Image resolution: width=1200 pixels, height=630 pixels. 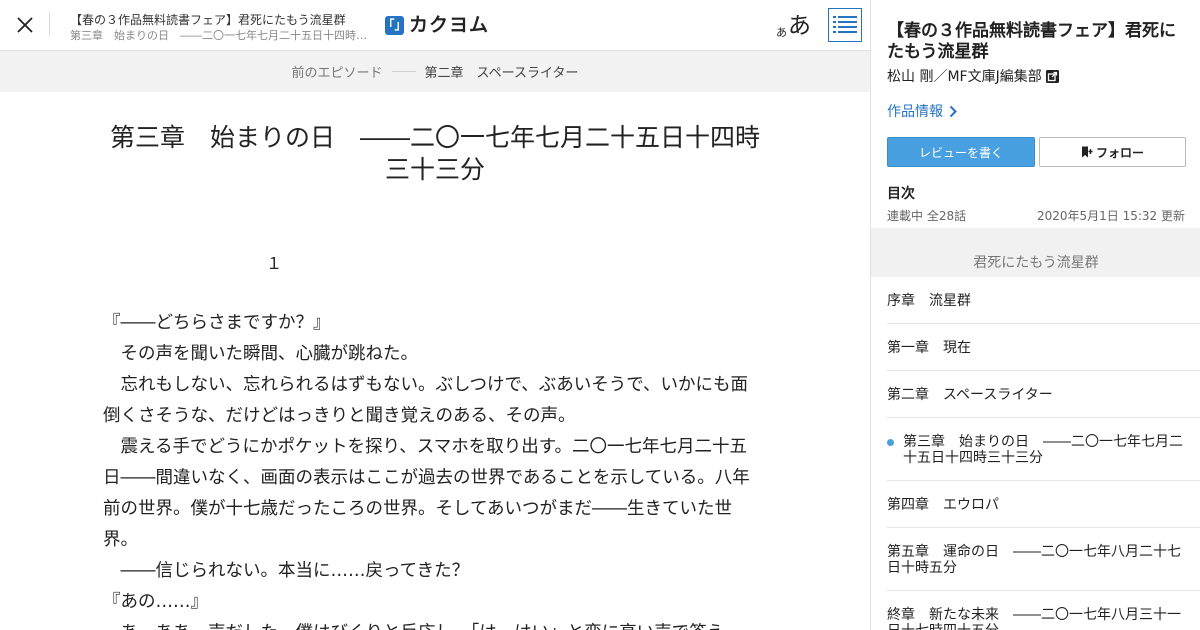 What do you see at coordinates (502, 71) in the screenshot?
I see `previous-episode-title: 第二章 スペースライター` at bounding box center [502, 71].